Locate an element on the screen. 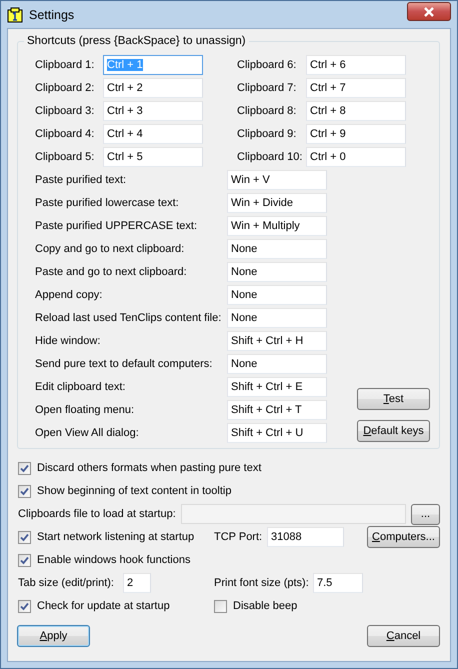 This screenshot has height=669, width=458. checkbox-label: Start network listening at startup is located at coordinates (115, 537).